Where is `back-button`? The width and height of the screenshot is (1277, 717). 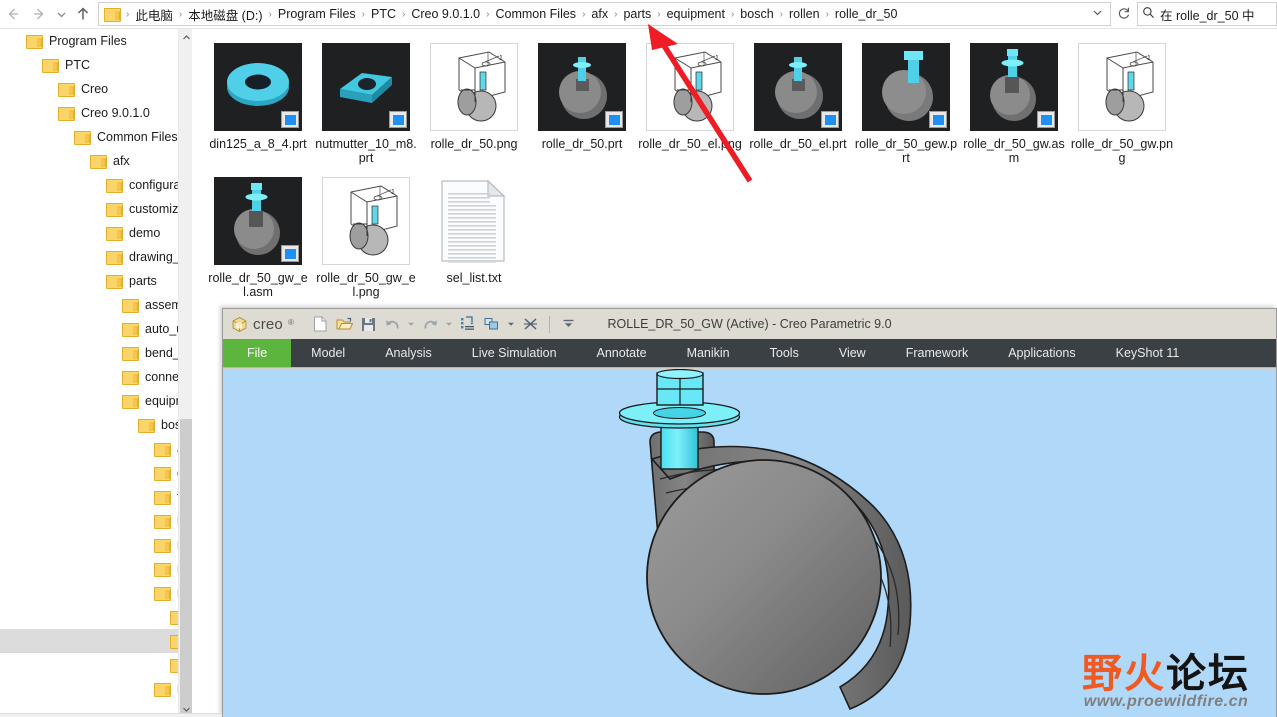 back-button is located at coordinates (13, 14).